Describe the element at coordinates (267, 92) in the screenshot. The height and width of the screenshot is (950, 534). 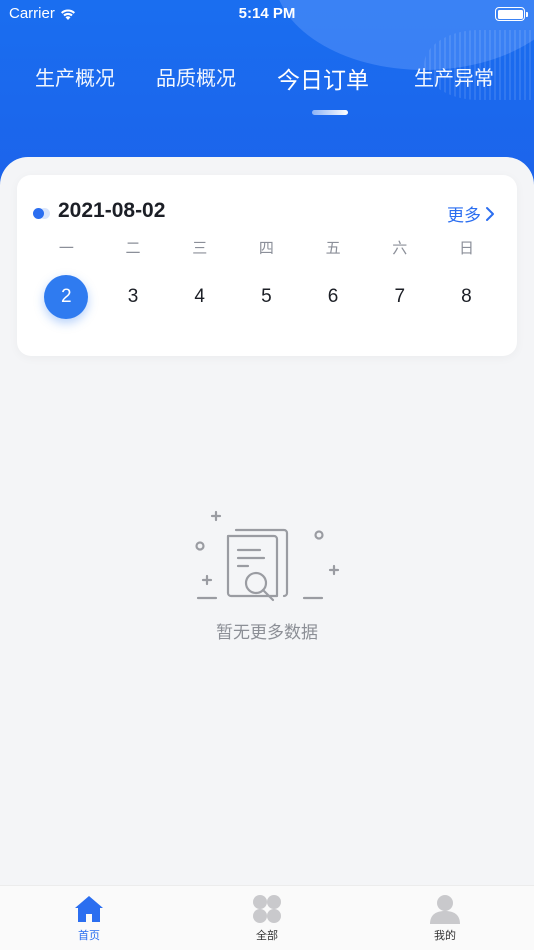
I see `top-tabs: 生产概况 品质概况 今日订单 生产异常` at that location.